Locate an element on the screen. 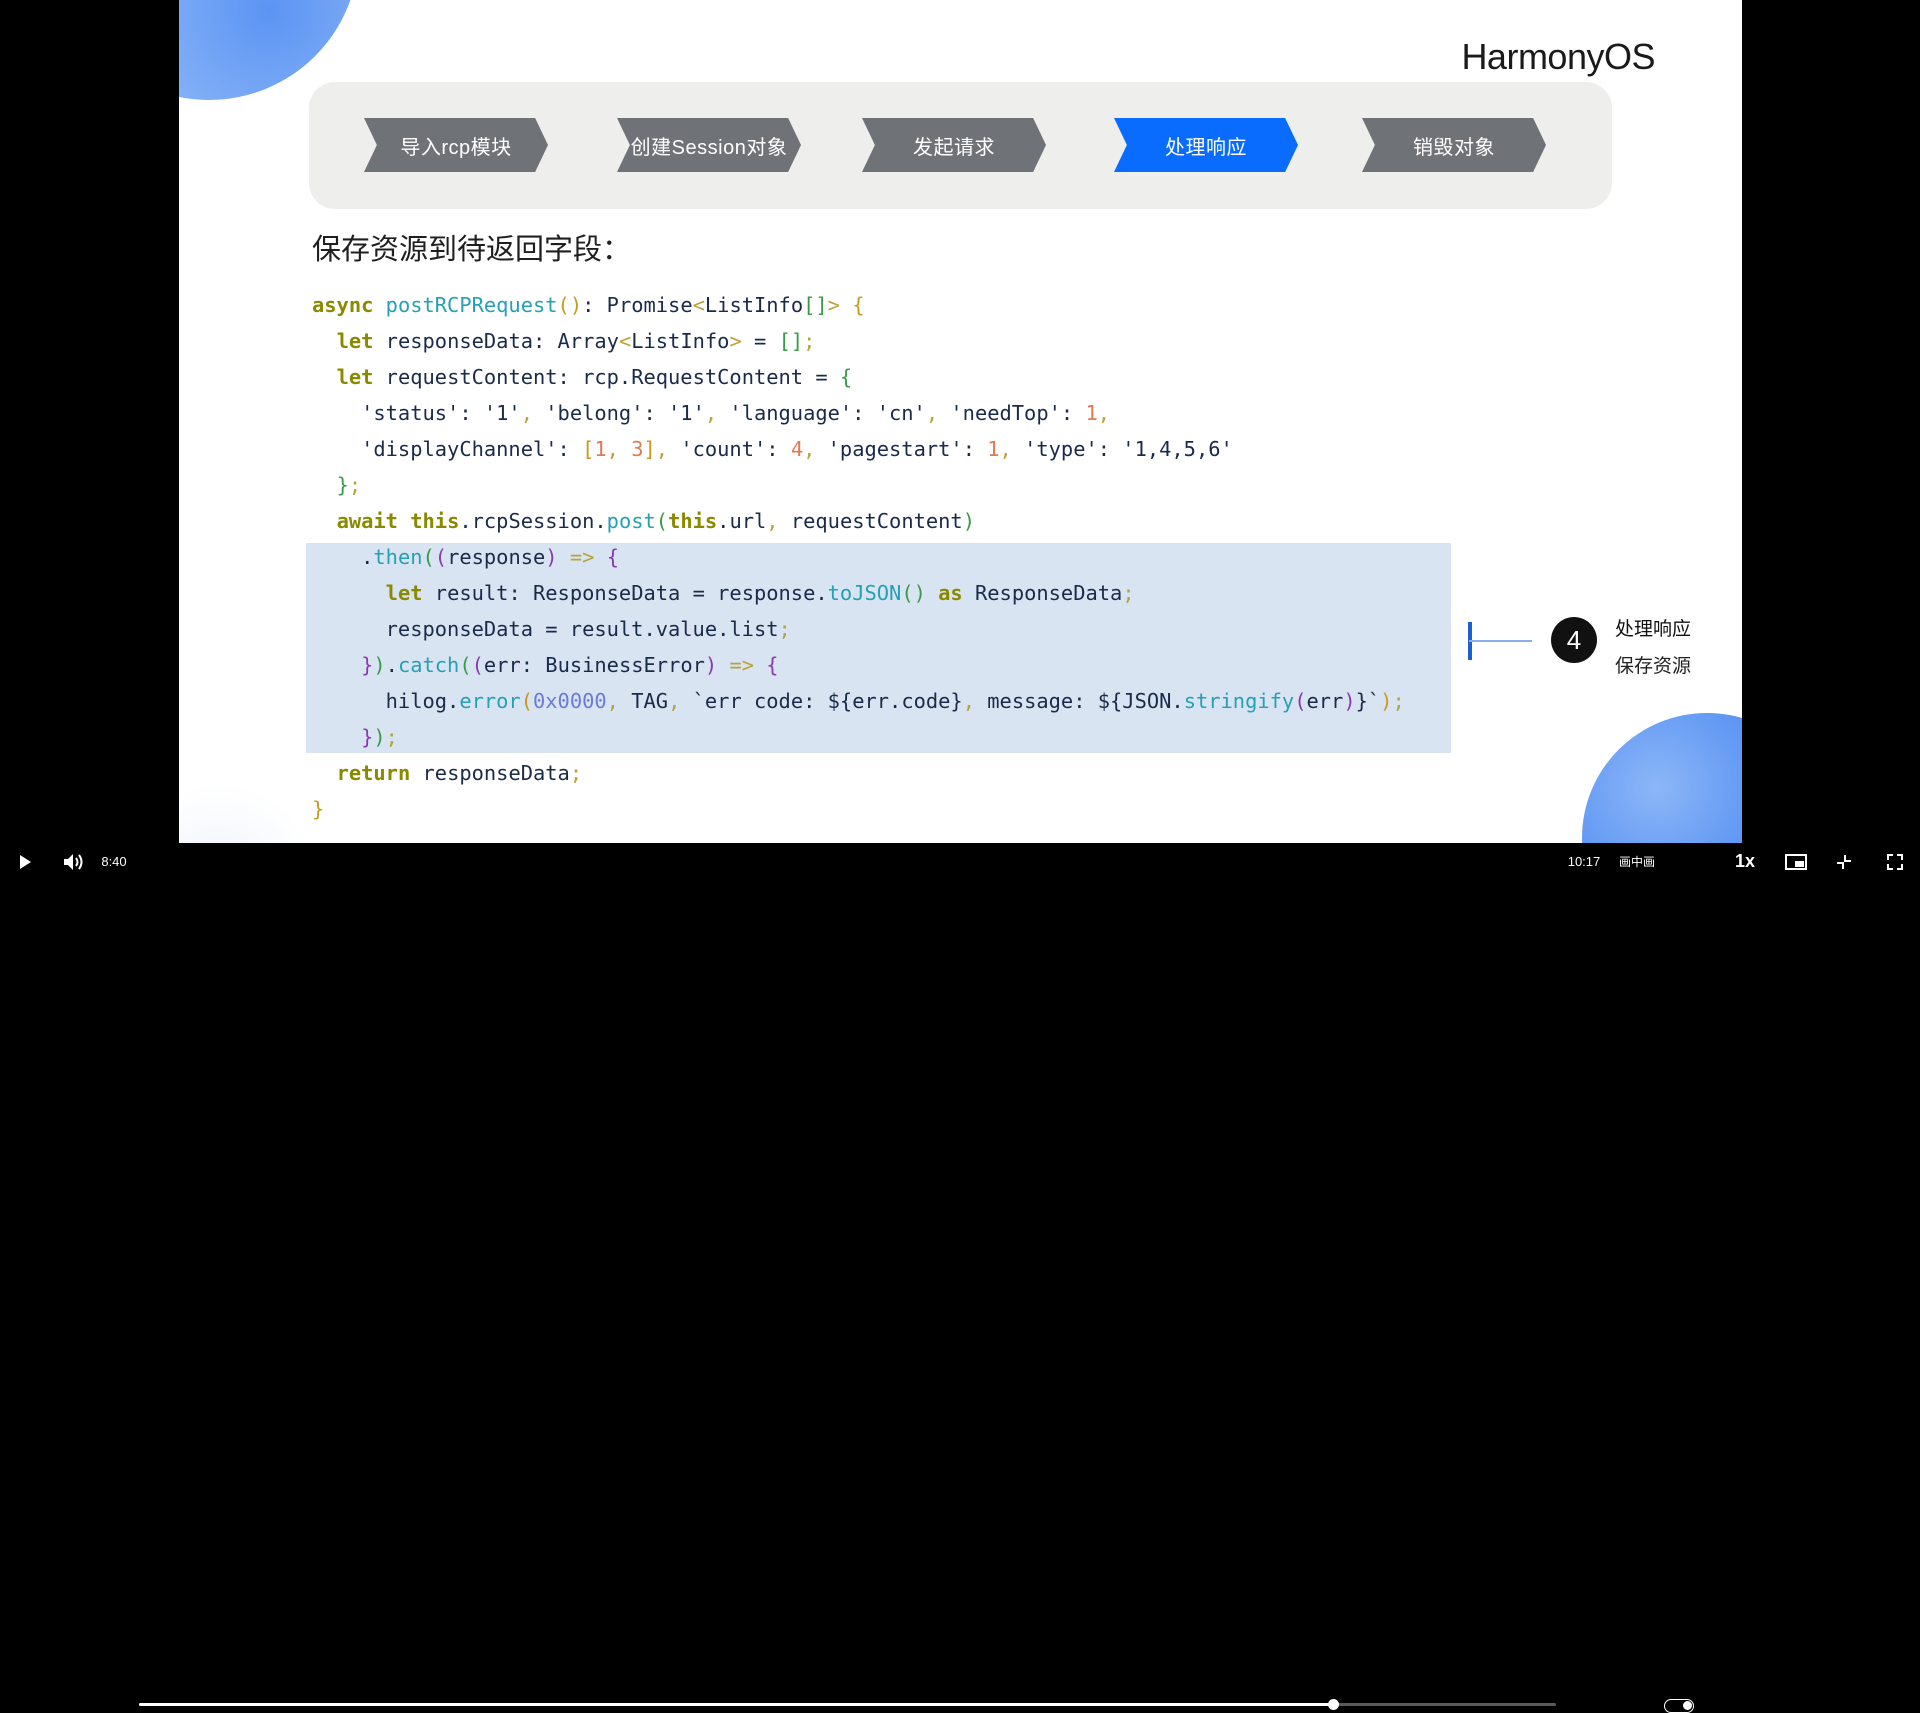 The width and height of the screenshot is (1920, 1713). play-button is located at coordinates (25, 861).